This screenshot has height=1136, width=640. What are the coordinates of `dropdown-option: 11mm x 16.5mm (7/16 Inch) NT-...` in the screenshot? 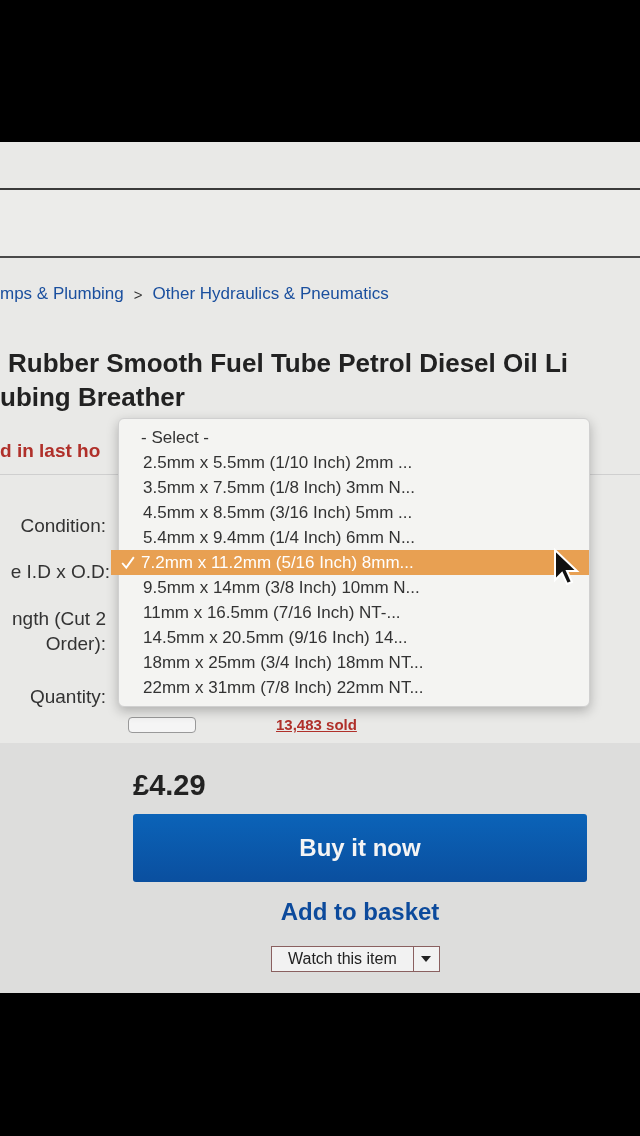 It's located at (354, 612).